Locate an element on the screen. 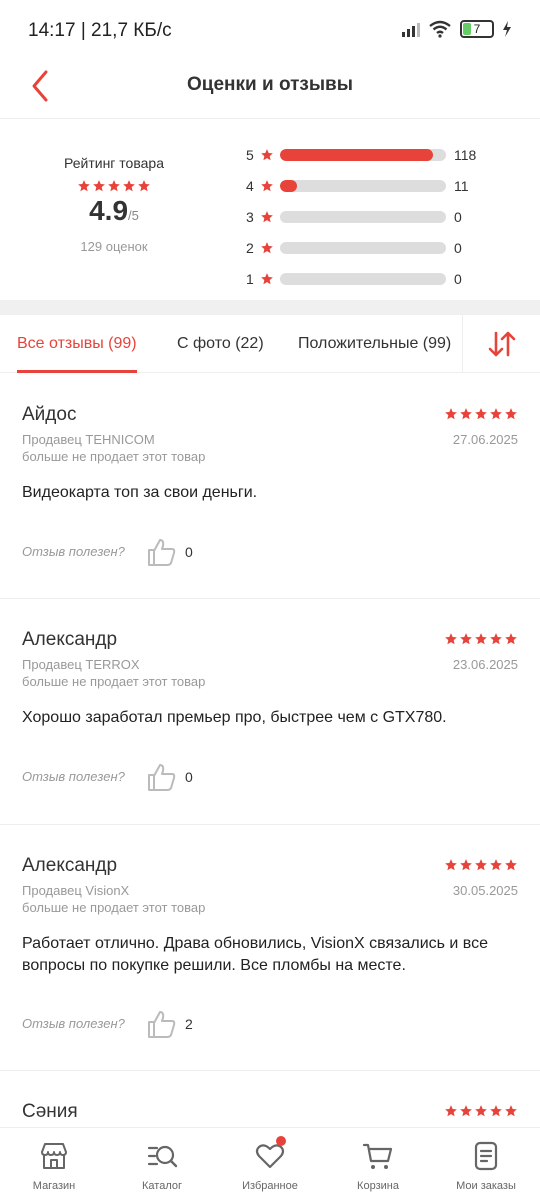 The image size is (540, 1200). section-divider is located at coordinates (270, 307).